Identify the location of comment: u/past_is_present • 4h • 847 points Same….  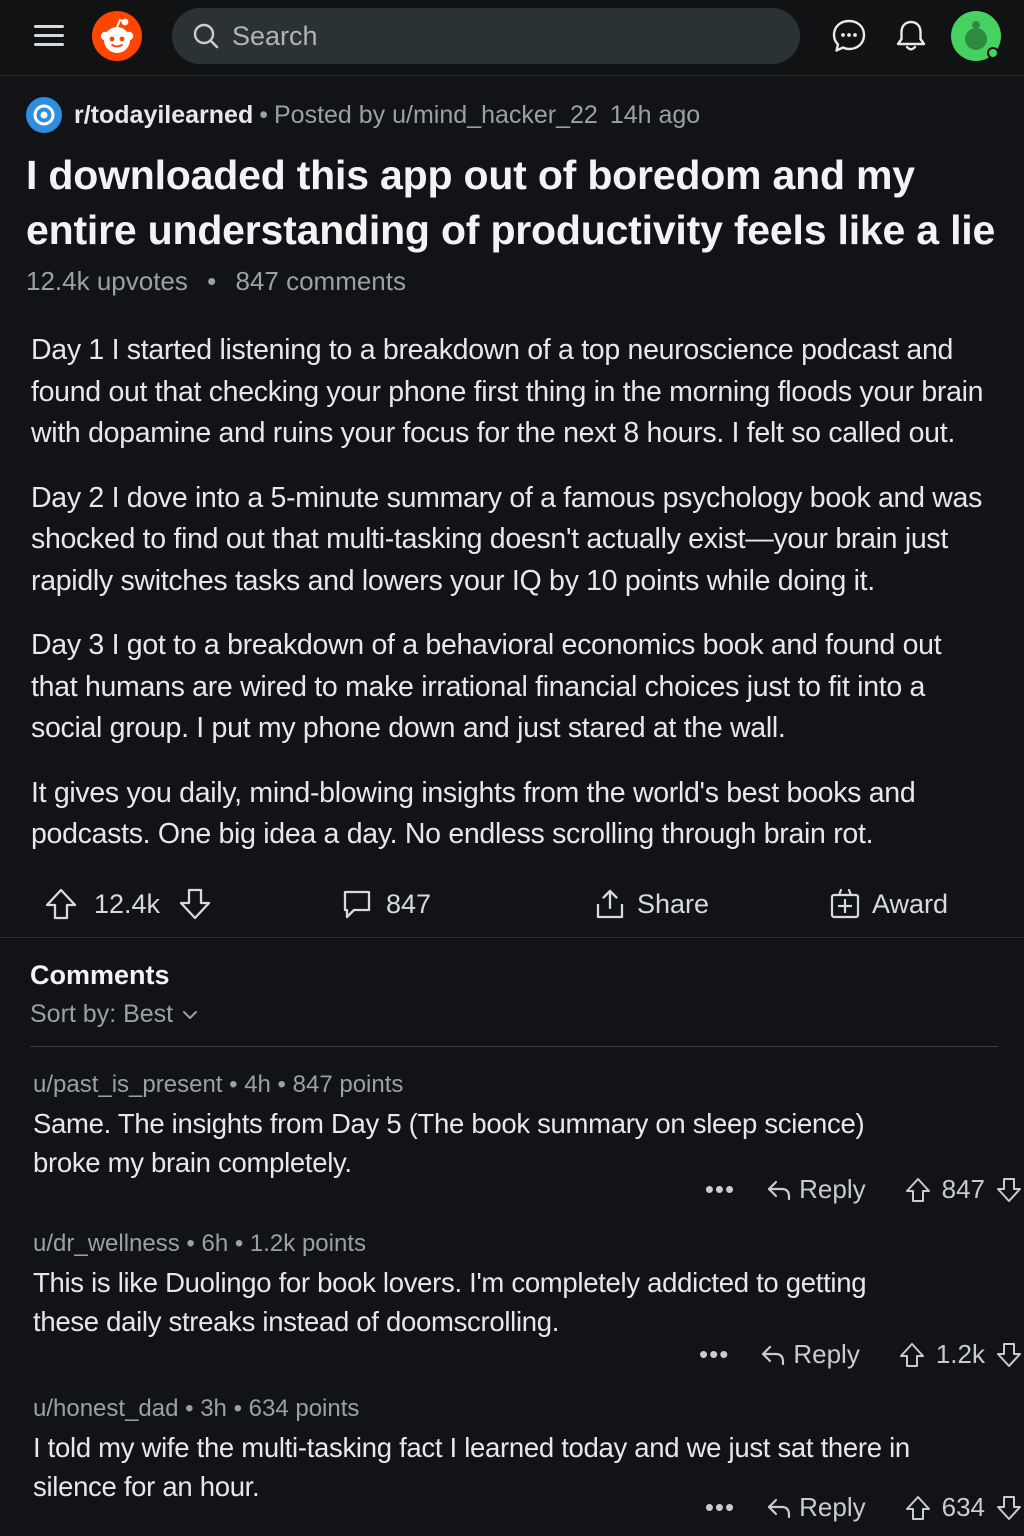
(527, 1136).